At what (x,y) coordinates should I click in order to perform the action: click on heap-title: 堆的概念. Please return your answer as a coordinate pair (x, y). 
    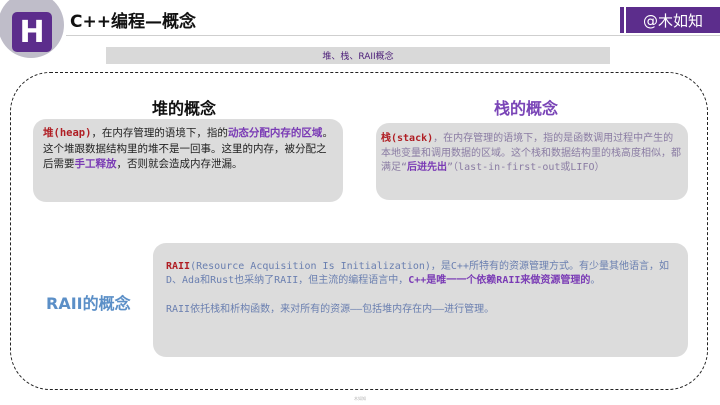
    Looking at the image, I should click on (184, 108).